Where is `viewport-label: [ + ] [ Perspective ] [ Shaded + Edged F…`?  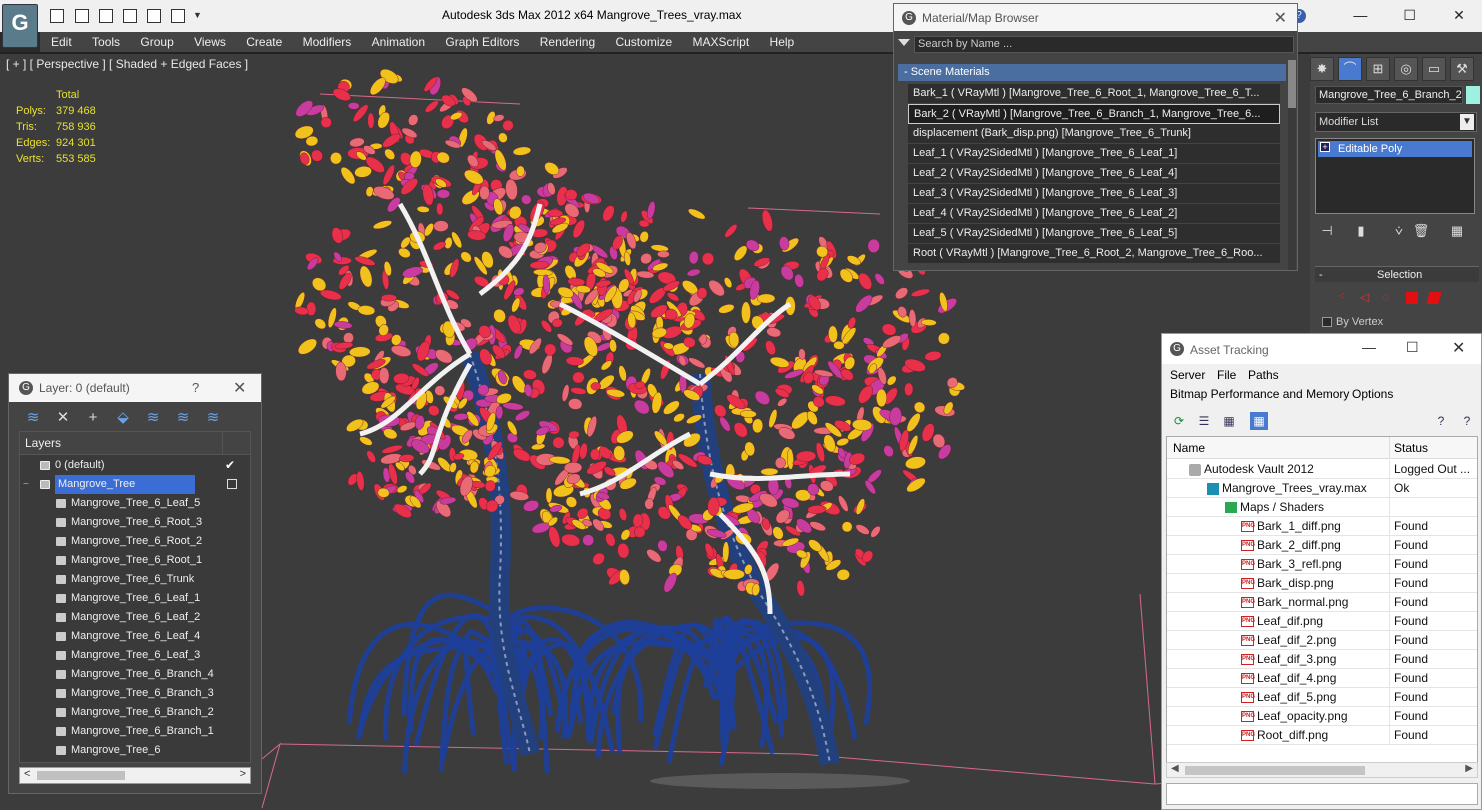
viewport-label: [ + ] [ Perspective ] [ Shaded + Edged F… is located at coordinates (127, 64).